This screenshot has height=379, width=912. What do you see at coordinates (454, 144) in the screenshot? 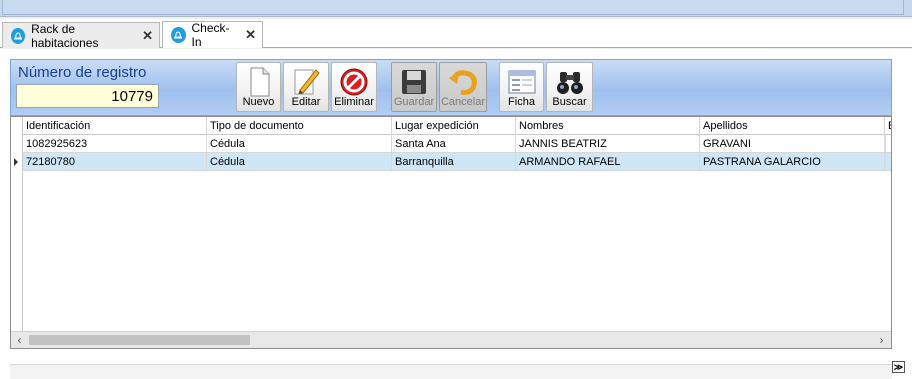
I see `cell-lugar-expedicion: Santa Ana` at bounding box center [454, 144].